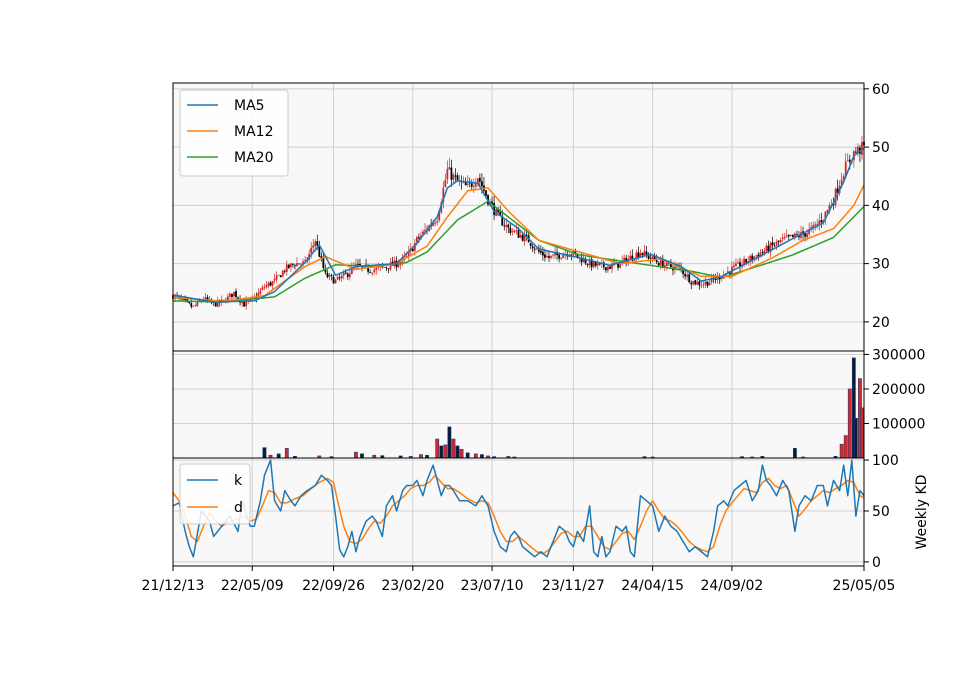 This screenshot has width=960, height=695. What do you see at coordinates (234, 133) in the screenshot?
I see `price-legend: MA5 MA12 MA20` at bounding box center [234, 133].